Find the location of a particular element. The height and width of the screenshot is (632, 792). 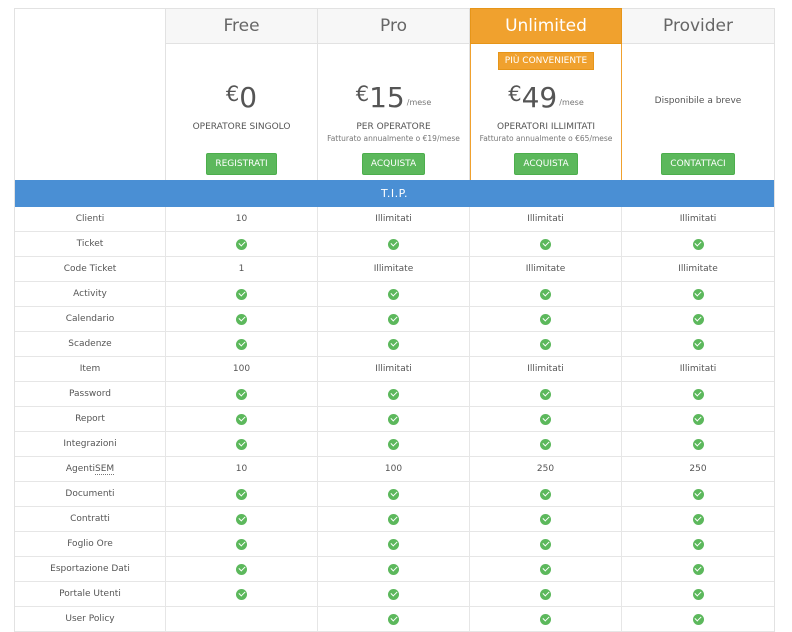

plan-name-pro: Pro is located at coordinates (394, 26).